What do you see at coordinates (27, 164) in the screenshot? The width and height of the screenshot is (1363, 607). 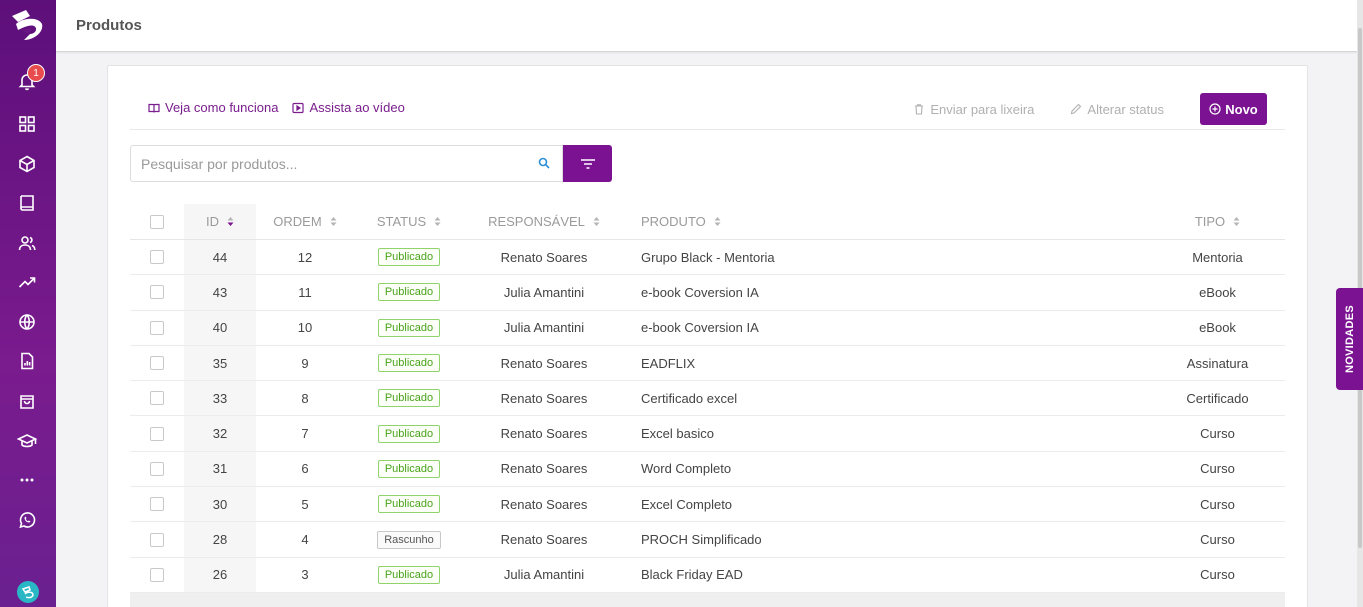 I see `box-icon` at bounding box center [27, 164].